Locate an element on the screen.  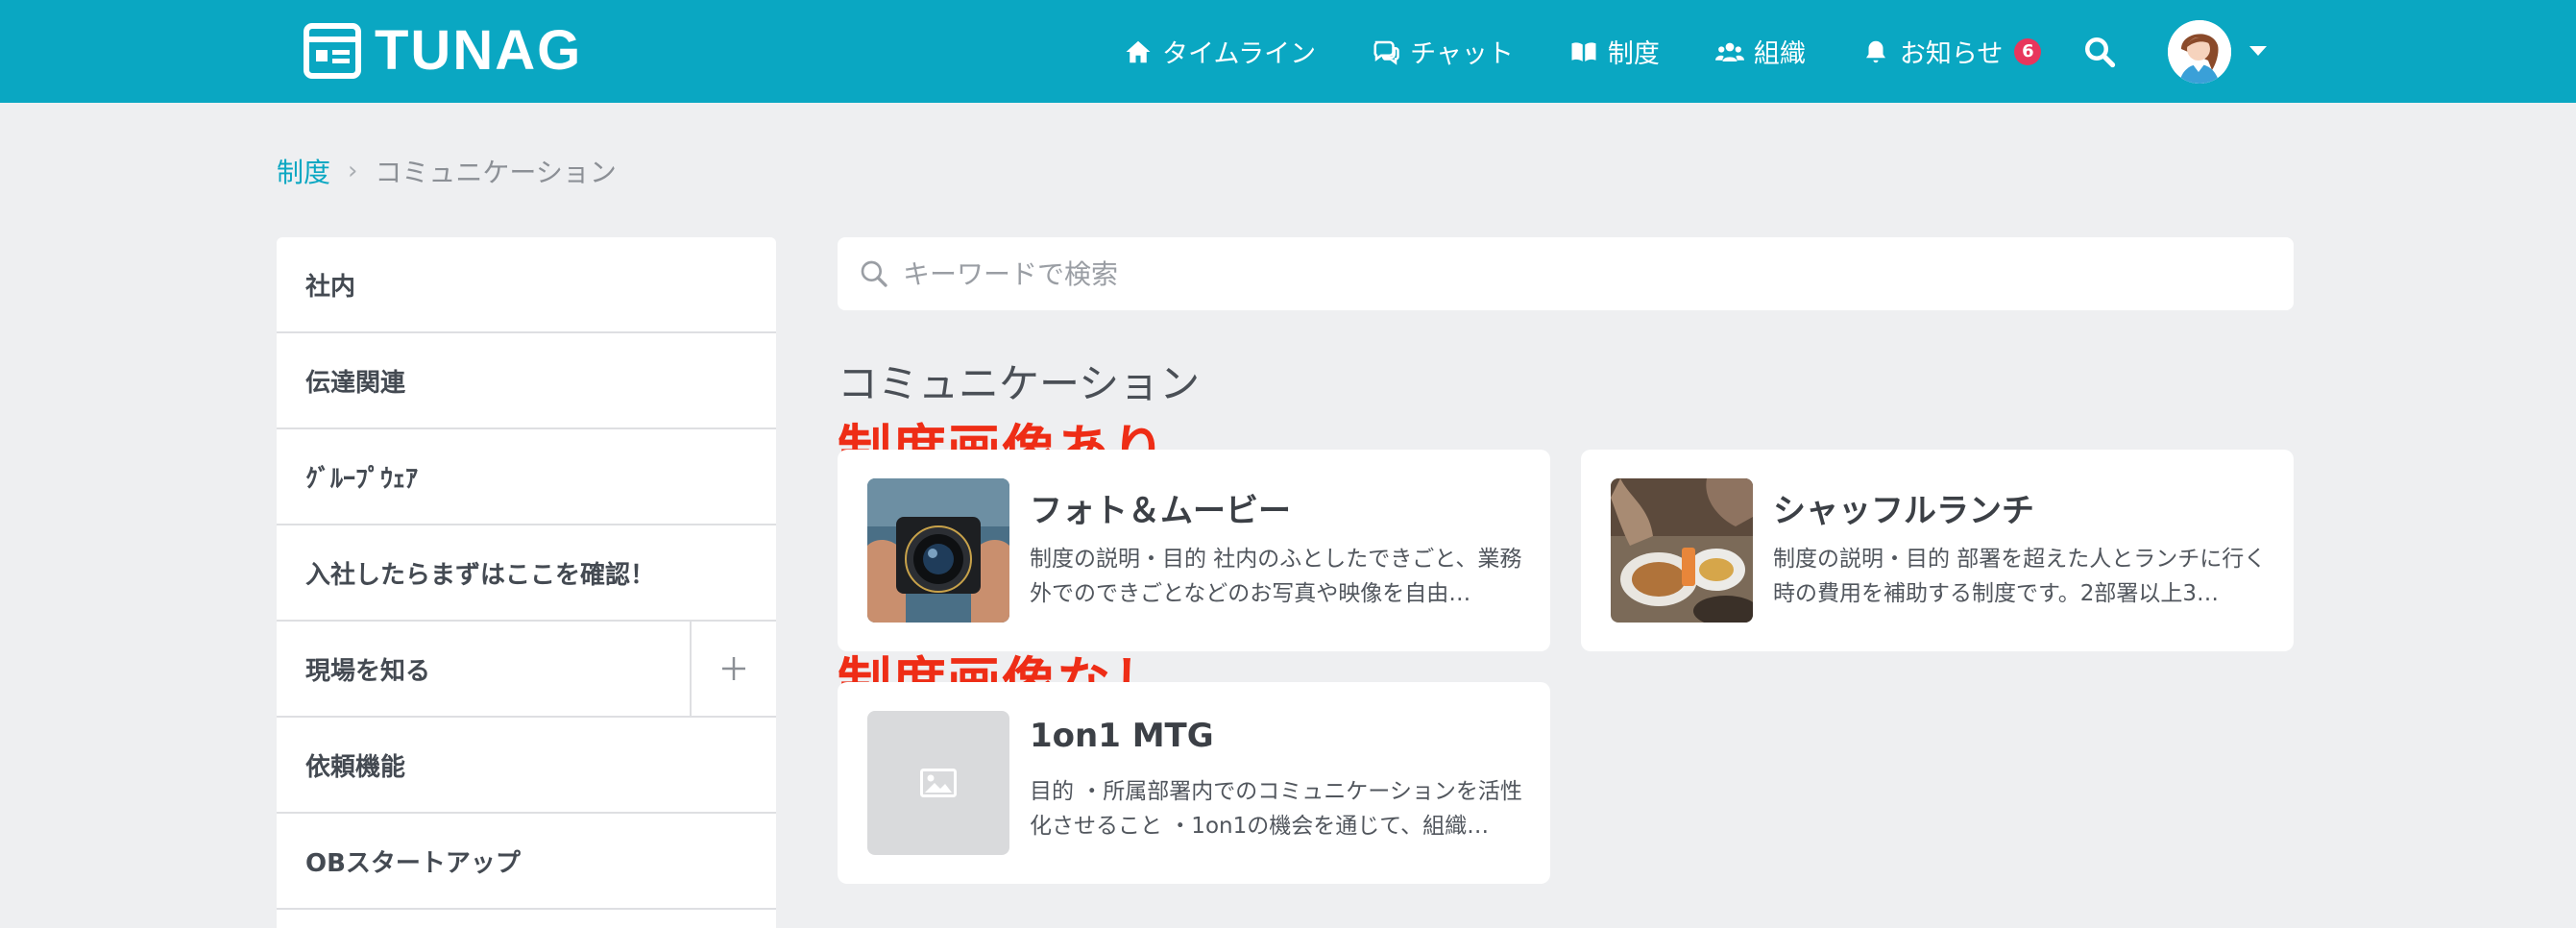
main-nav: タイムライン チャット 制度 組織 お知らせ 6 is located at coordinates (1611, 51).